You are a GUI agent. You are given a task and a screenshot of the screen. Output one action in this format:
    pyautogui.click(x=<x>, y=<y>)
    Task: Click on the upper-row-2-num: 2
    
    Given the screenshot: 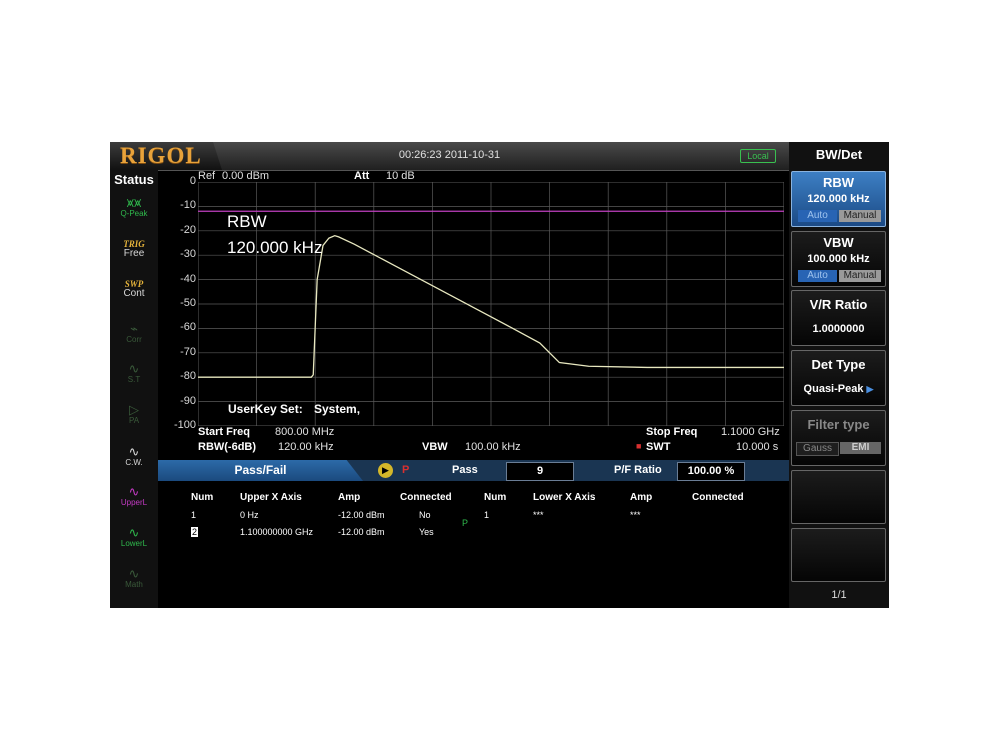 What is the action you would take?
    pyautogui.click(x=195, y=532)
    